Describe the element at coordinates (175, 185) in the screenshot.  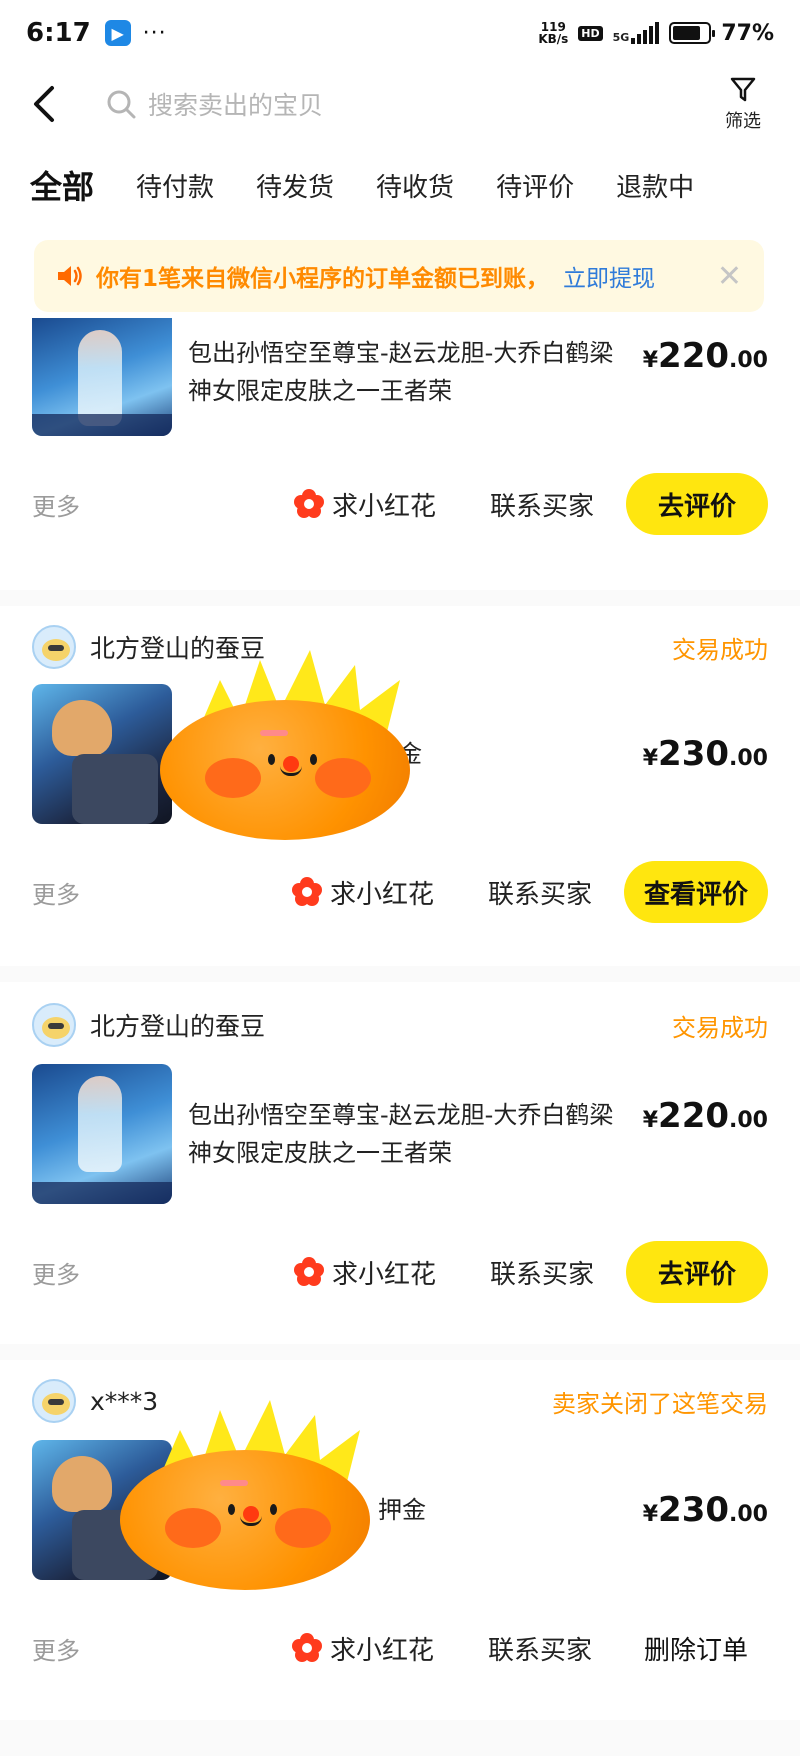
I see `tab-pending-payment: 待付款` at that location.